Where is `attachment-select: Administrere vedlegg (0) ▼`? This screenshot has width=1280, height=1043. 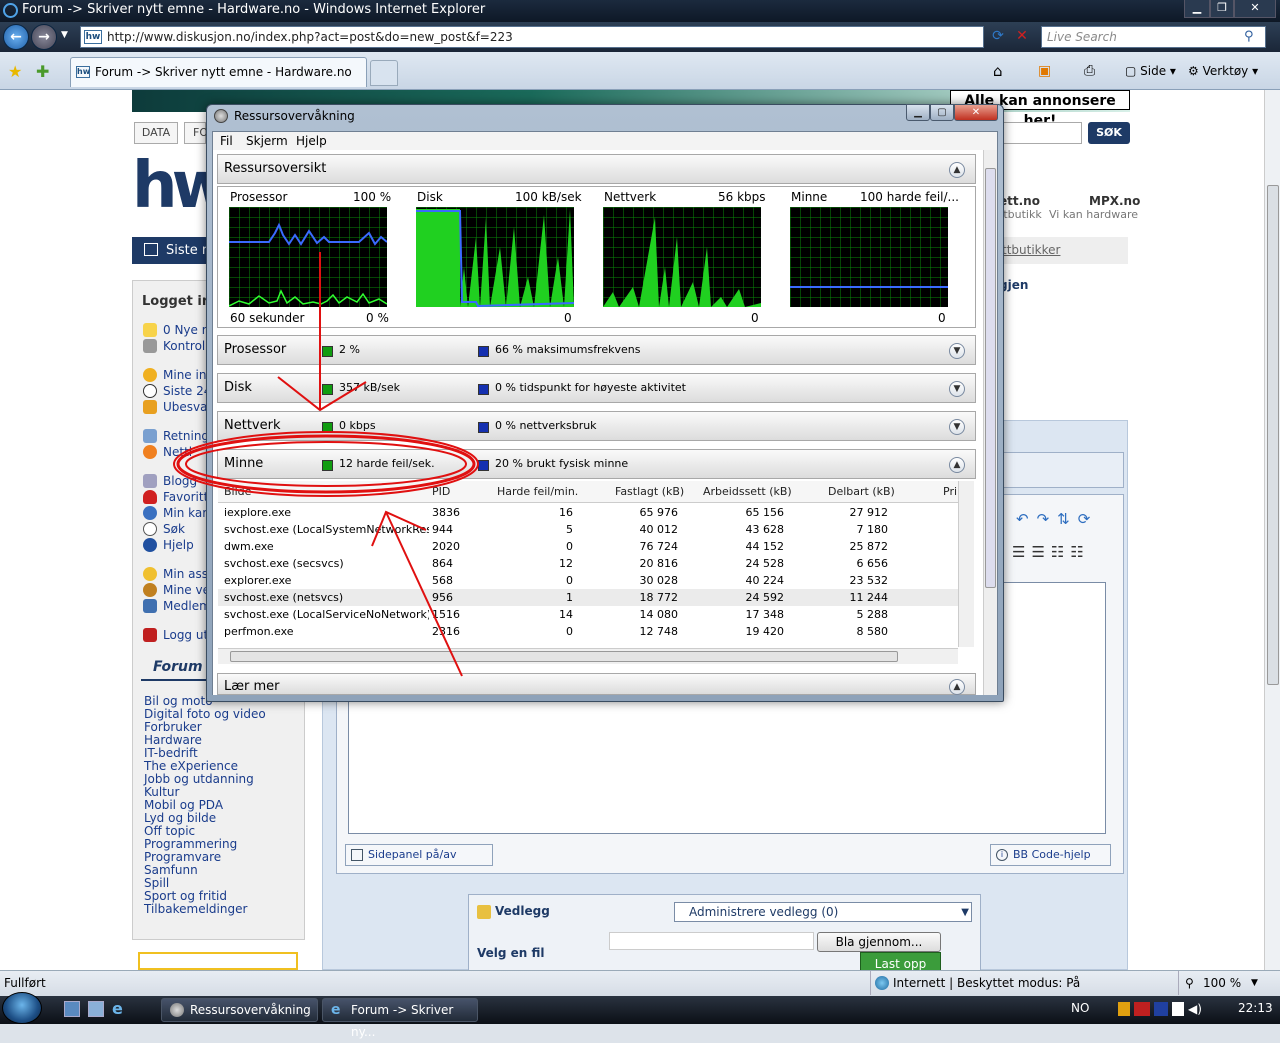 attachment-select: Administrere vedlegg (0) ▼ is located at coordinates (823, 912).